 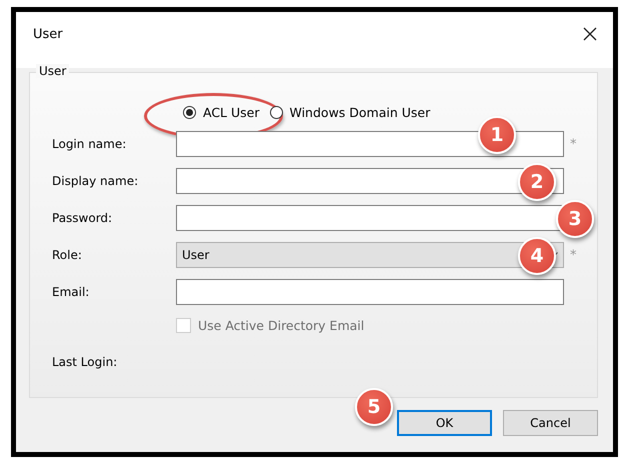 I want to click on field-label: Password:, so click(x=83, y=218).